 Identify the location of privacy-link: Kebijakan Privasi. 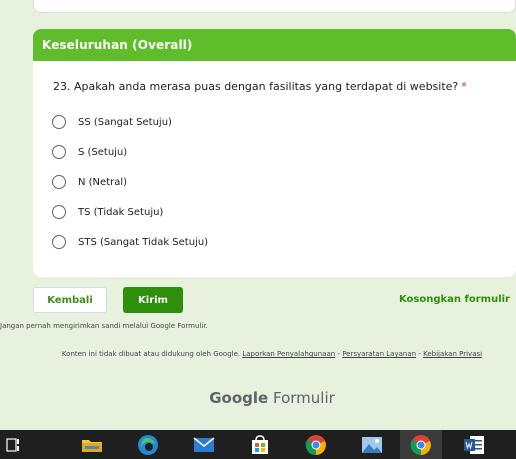
(452, 354).